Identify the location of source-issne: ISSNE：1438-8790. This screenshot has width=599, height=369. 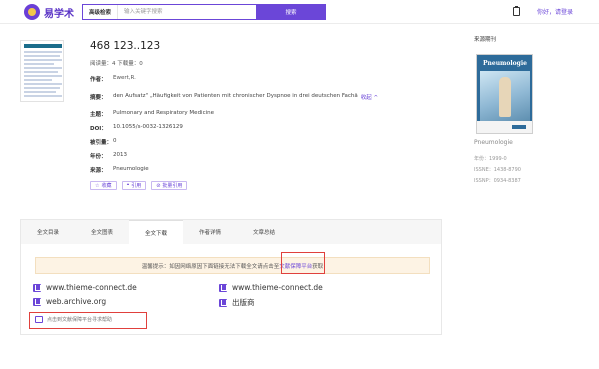
(497, 170).